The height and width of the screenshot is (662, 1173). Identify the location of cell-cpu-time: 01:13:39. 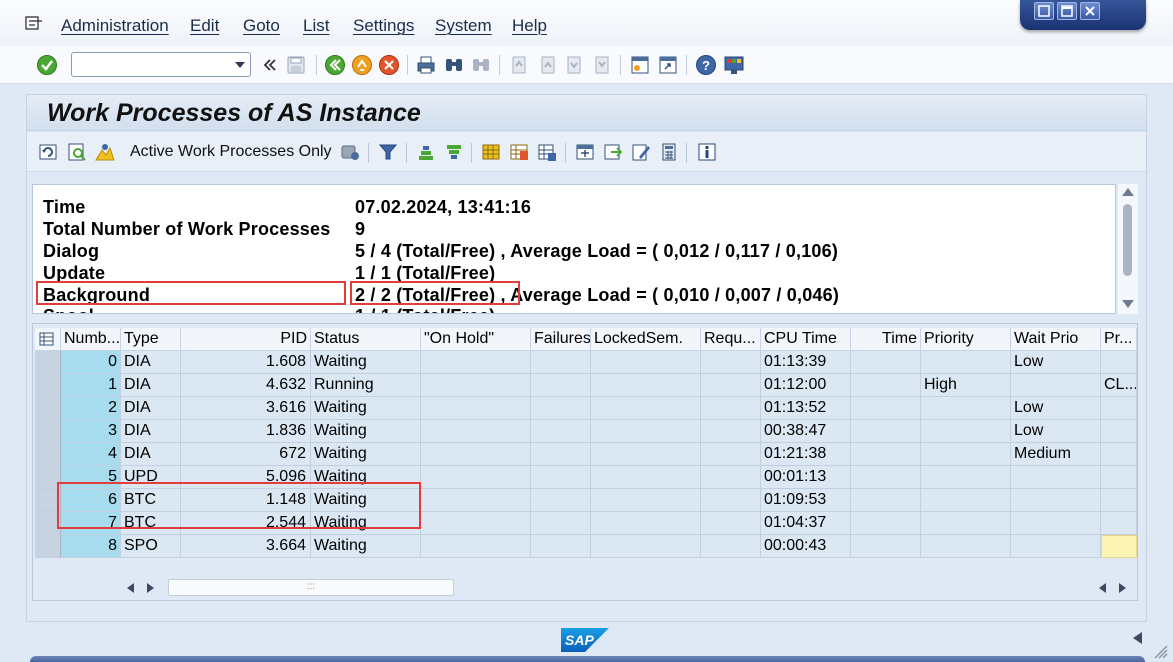
(806, 362).